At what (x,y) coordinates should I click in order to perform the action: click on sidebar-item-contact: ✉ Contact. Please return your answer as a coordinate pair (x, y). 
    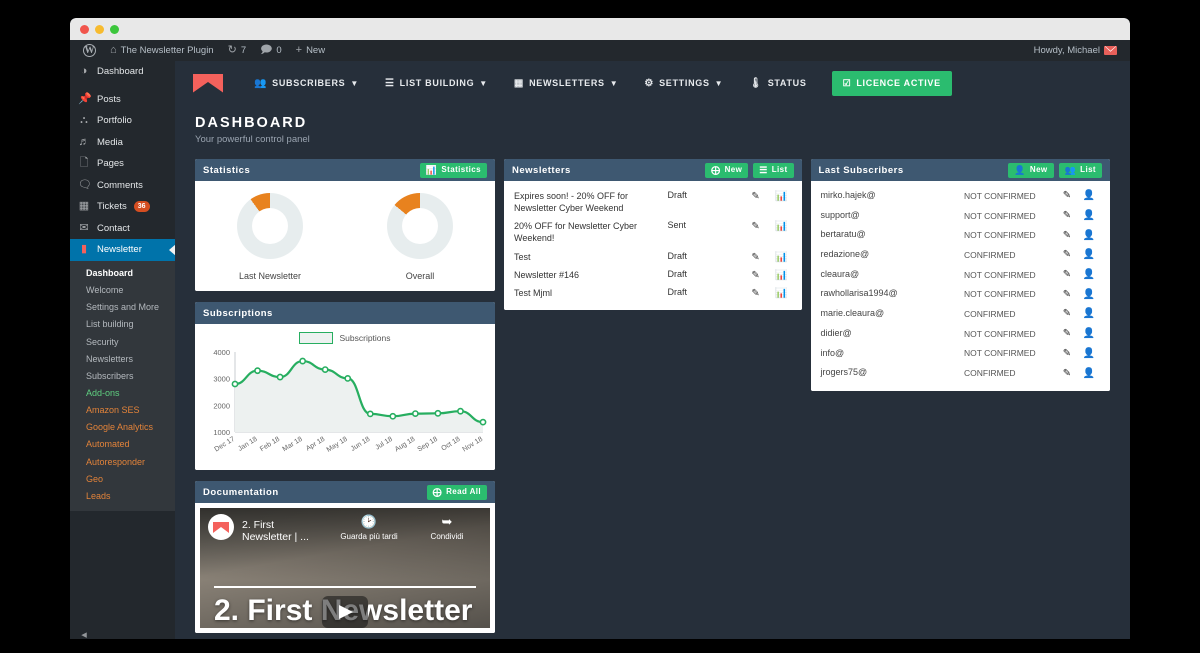
    Looking at the image, I should click on (122, 229).